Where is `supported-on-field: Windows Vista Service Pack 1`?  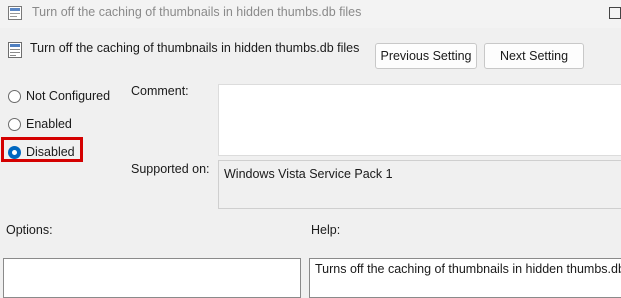
supported-on-field: Windows Vista Service Pack 1 is located at coordinates (419, 184).